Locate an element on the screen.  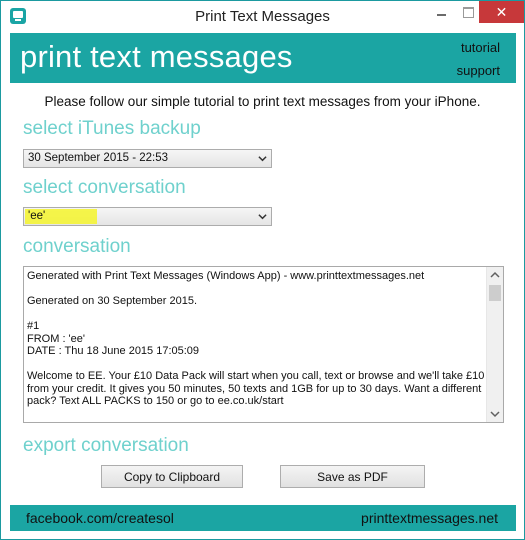
facebook-link: facebook.com/createsol is located at coordinates (100, 518).